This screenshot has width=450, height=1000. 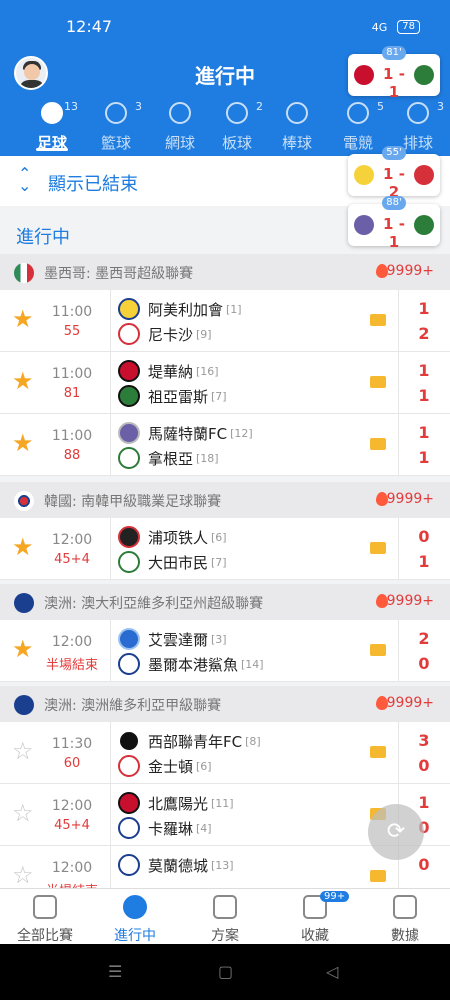 I want to click on play-icon, so click(x=135, y=907).